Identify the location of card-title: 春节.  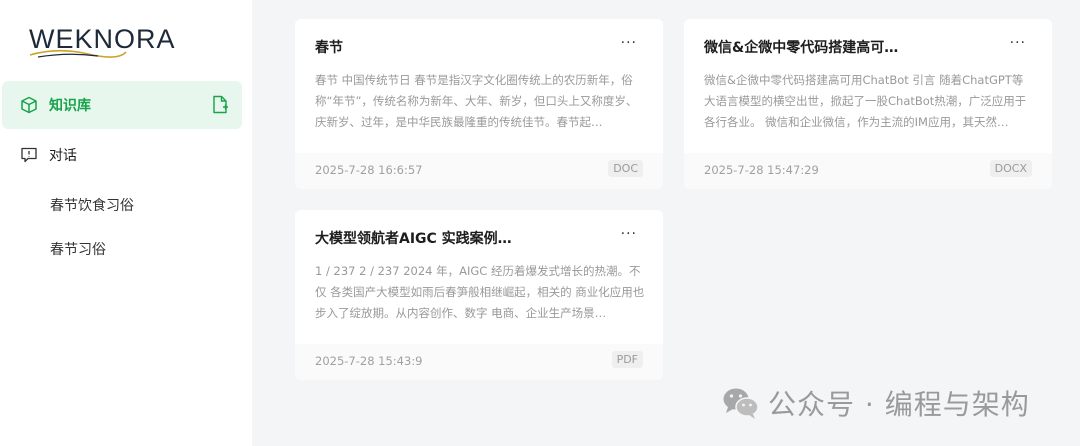
(329, 48).